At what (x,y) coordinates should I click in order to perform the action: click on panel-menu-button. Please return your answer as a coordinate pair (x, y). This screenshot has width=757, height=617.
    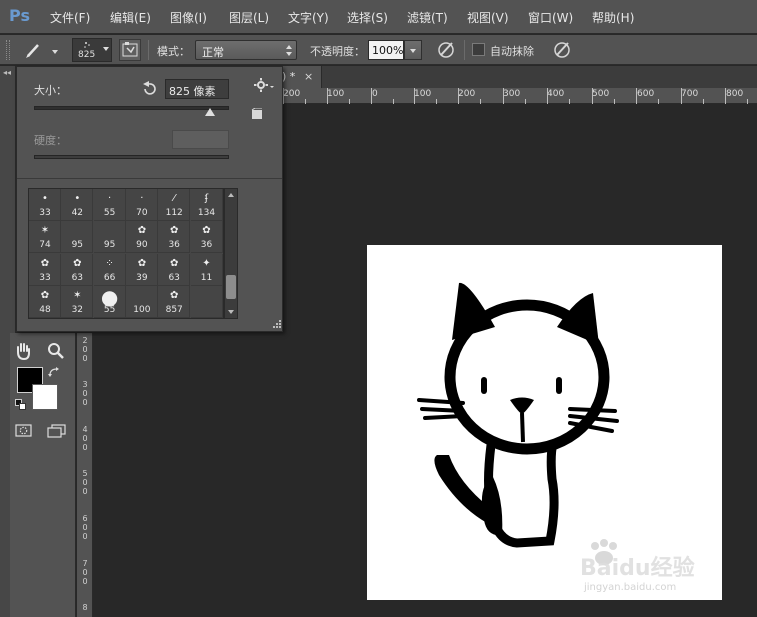
    Looking at the image, I should click on (264, 85).